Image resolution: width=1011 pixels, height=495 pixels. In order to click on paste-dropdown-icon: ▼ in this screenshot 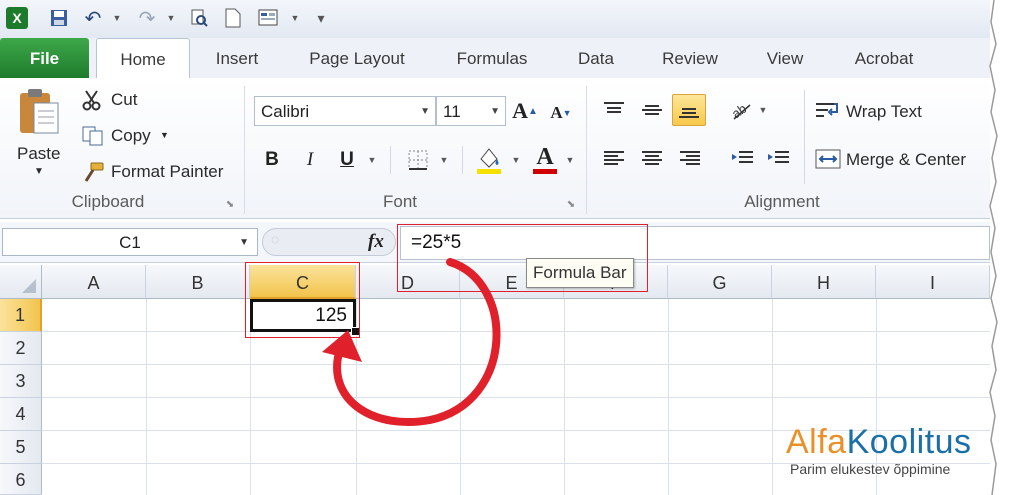, I will do `click(39, 171)`.